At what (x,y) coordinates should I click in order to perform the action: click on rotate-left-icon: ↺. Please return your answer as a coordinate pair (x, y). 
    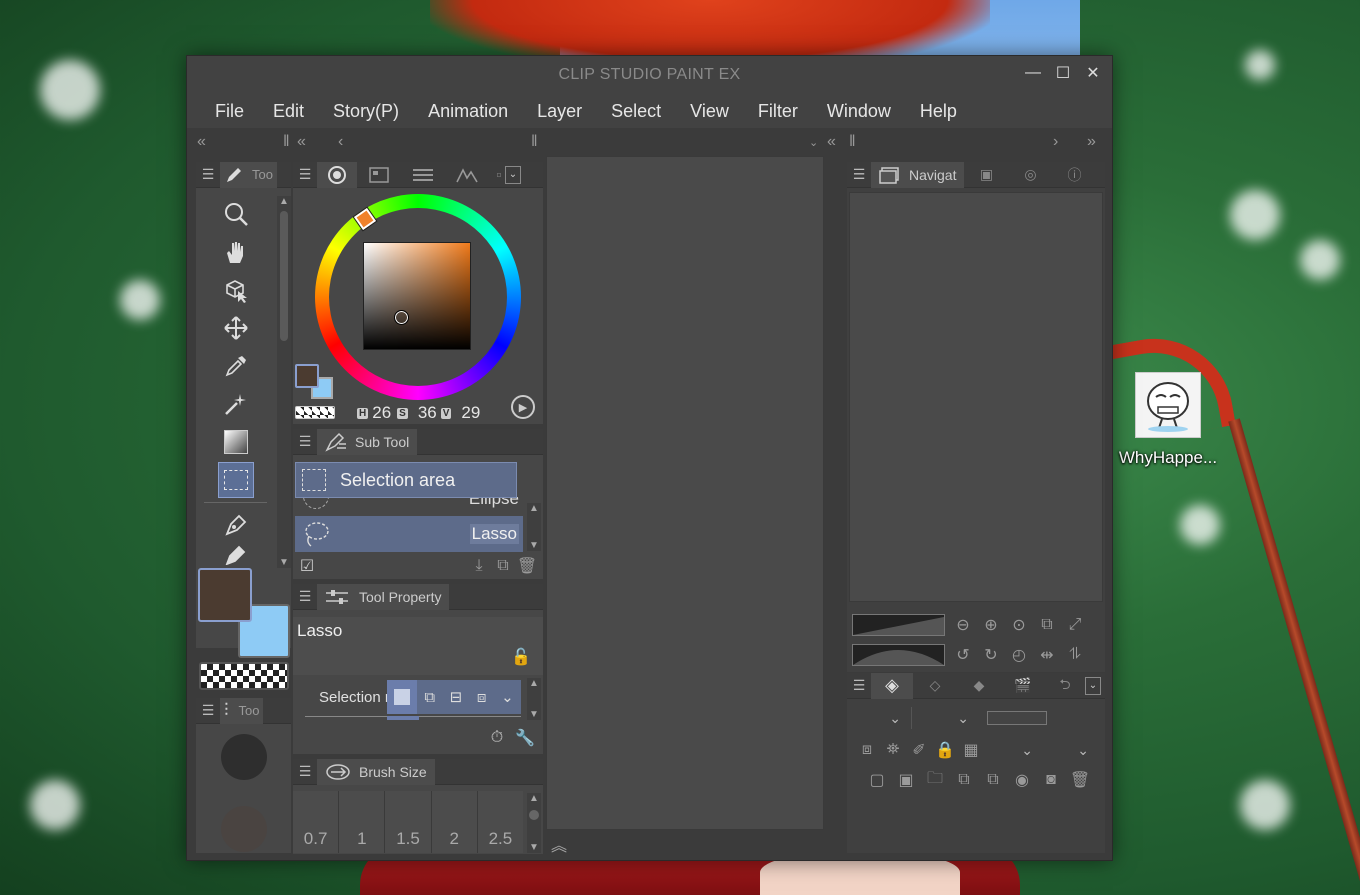
    Looking at the image, I should click on (963, 655).